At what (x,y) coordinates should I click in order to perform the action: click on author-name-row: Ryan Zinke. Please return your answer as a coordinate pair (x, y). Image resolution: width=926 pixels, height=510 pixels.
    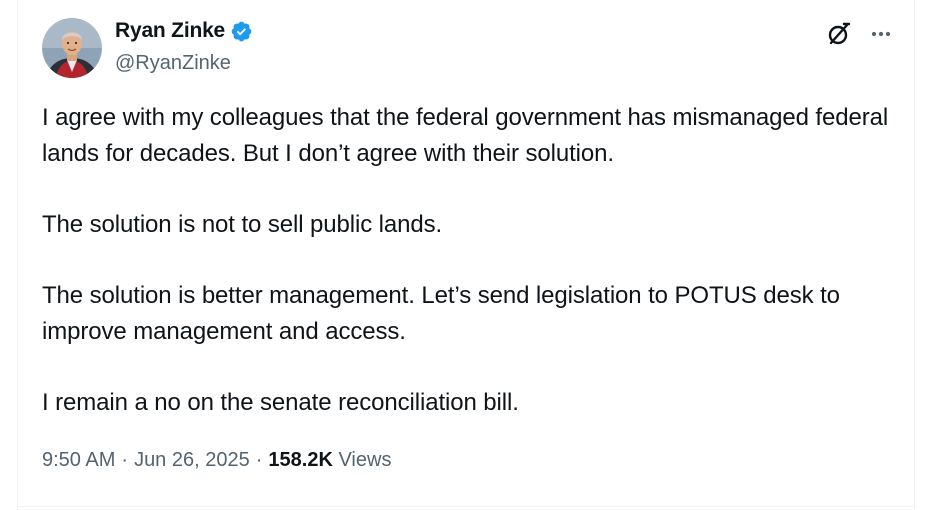
    Looking at the image, I should click on (184, 31).